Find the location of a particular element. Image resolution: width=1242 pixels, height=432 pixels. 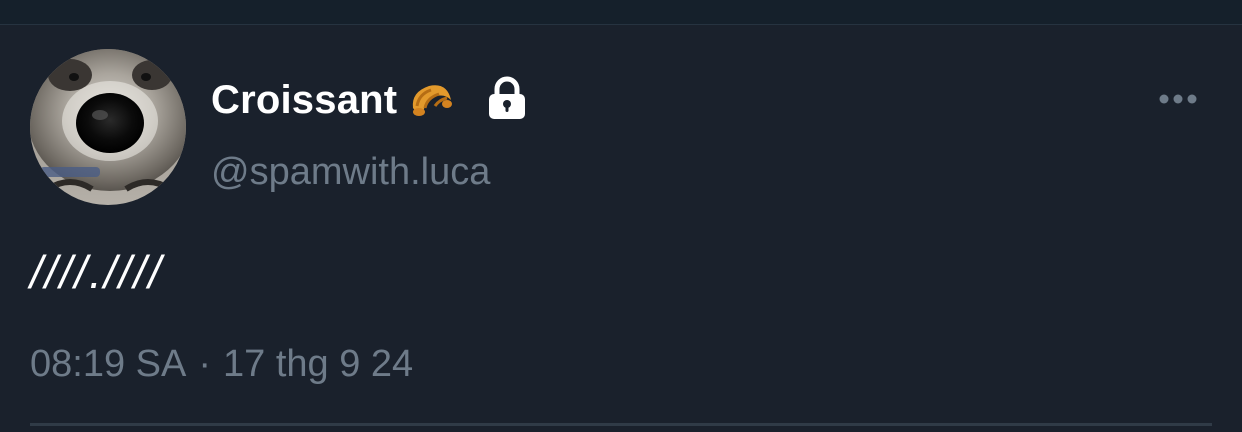

lock-icon is located at coordinates (507, 97).